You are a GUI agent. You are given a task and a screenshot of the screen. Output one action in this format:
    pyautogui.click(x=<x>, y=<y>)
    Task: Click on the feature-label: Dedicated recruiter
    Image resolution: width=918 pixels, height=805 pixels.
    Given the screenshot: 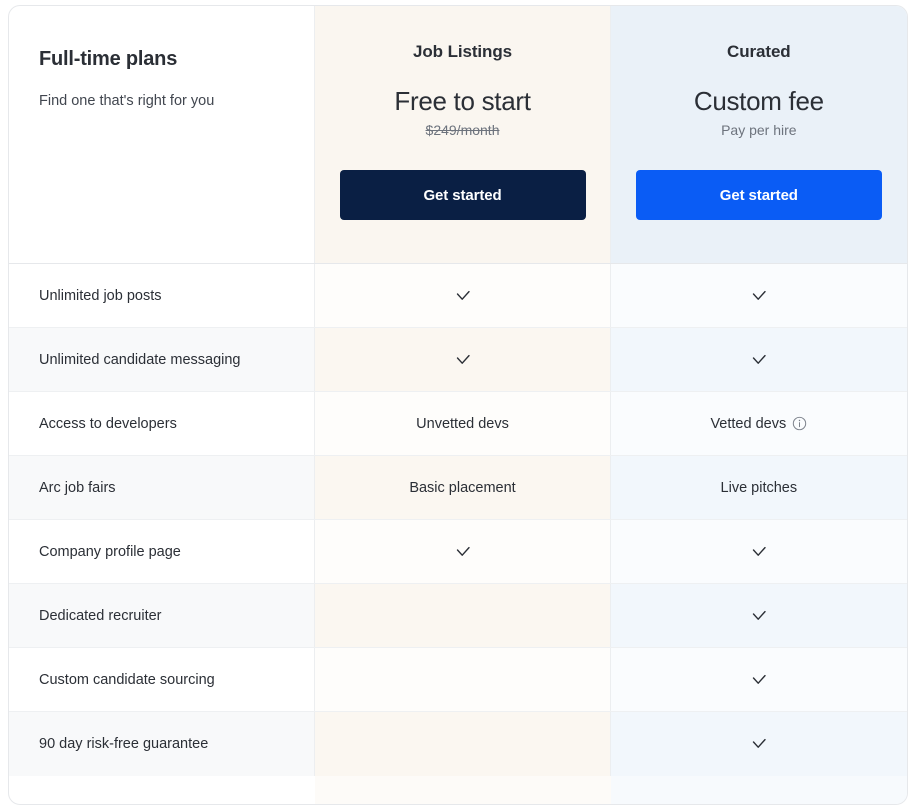 What is the action you would take?
    pyautogui.click(x=162, y=615)
    